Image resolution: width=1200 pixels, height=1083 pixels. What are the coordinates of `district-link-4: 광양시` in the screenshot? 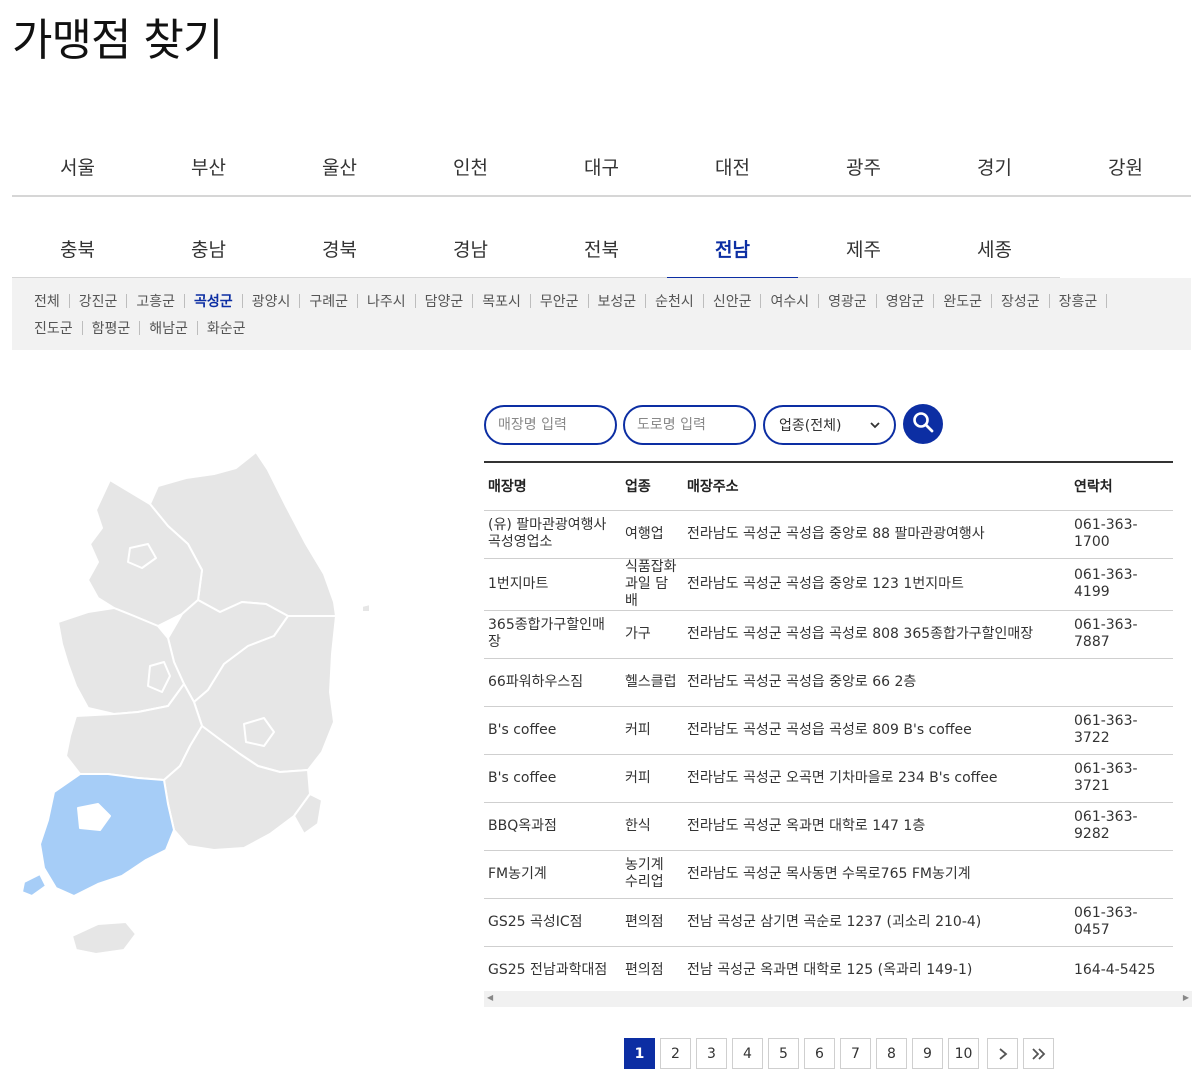 It's located at (281, 302).